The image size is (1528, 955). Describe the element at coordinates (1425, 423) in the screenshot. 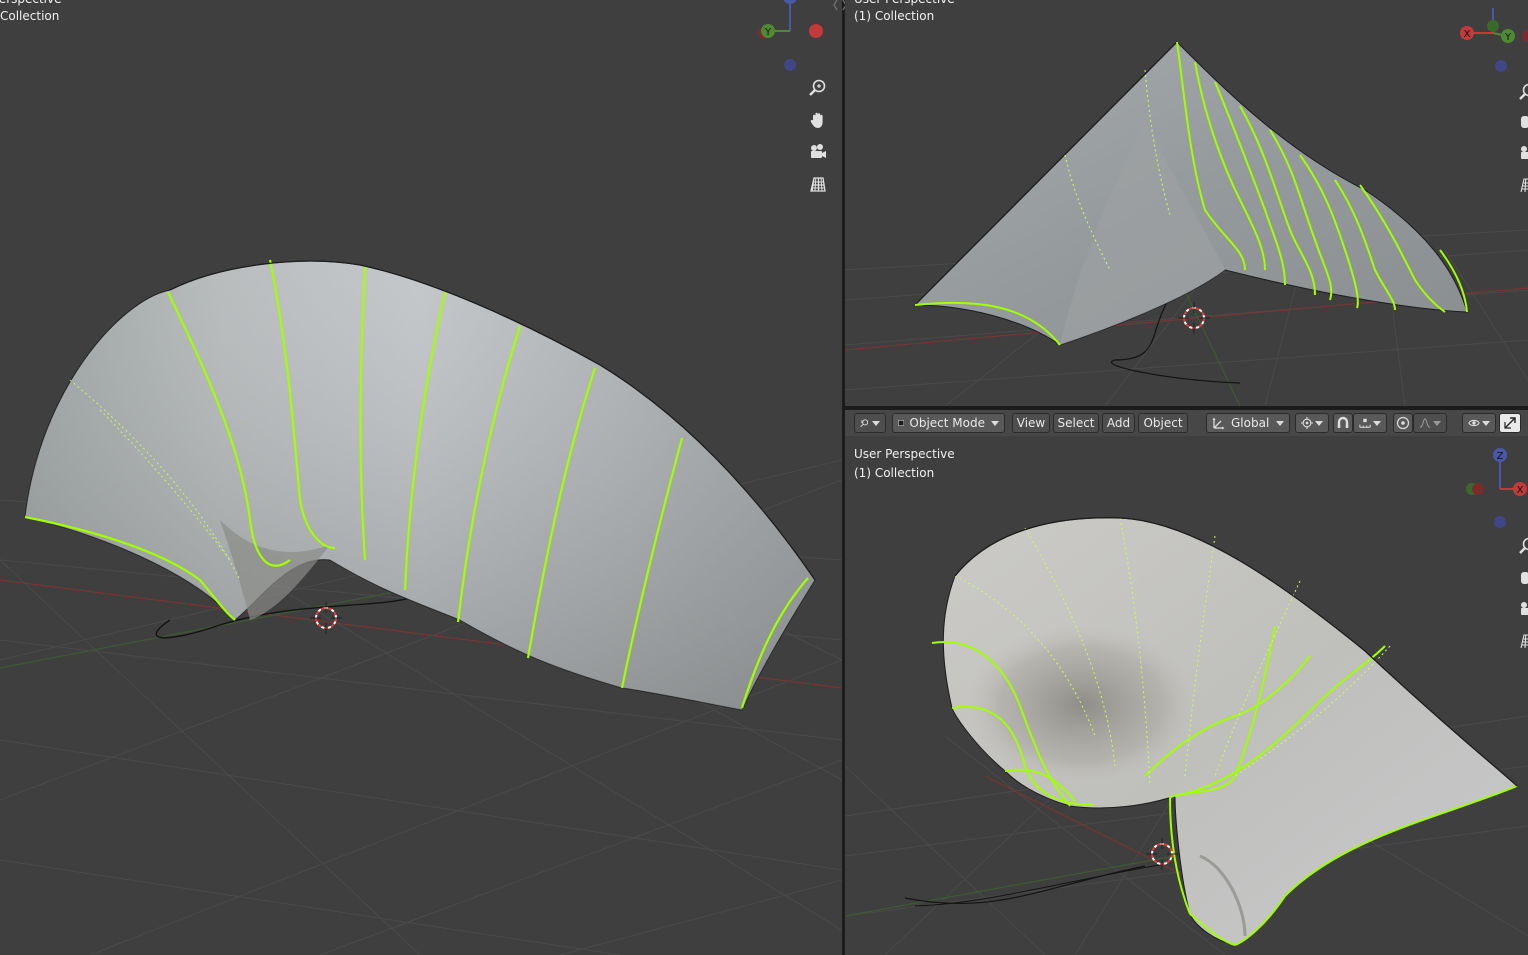

I see `falloff-curve-icon` at that location.